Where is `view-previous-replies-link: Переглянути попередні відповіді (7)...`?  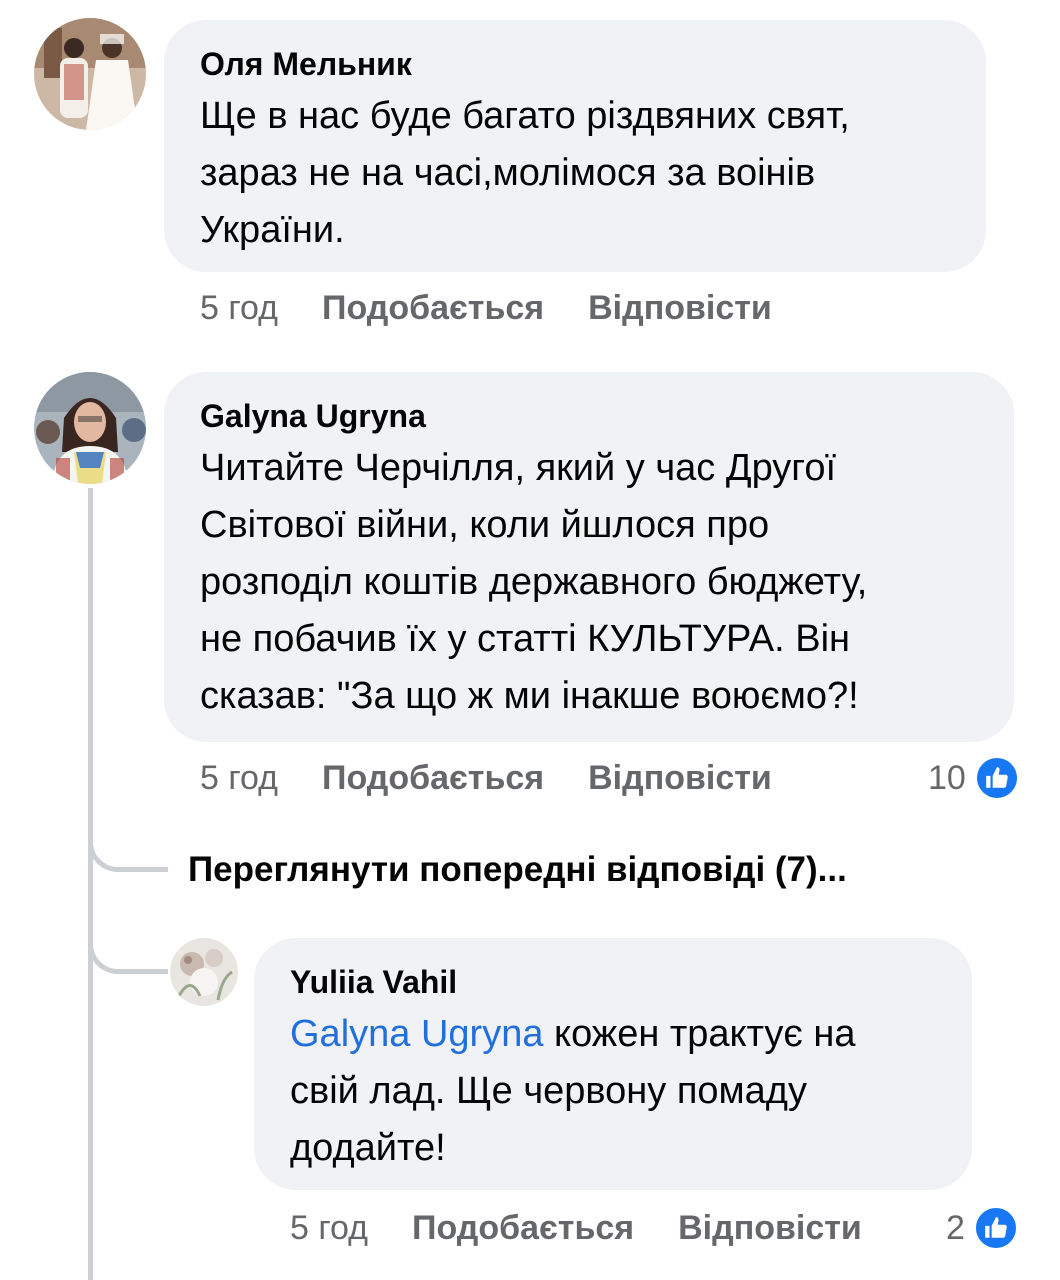
view-previous-replies-link: Переглянути попередні відповіді (7)... is located at coordinates (517, 870).